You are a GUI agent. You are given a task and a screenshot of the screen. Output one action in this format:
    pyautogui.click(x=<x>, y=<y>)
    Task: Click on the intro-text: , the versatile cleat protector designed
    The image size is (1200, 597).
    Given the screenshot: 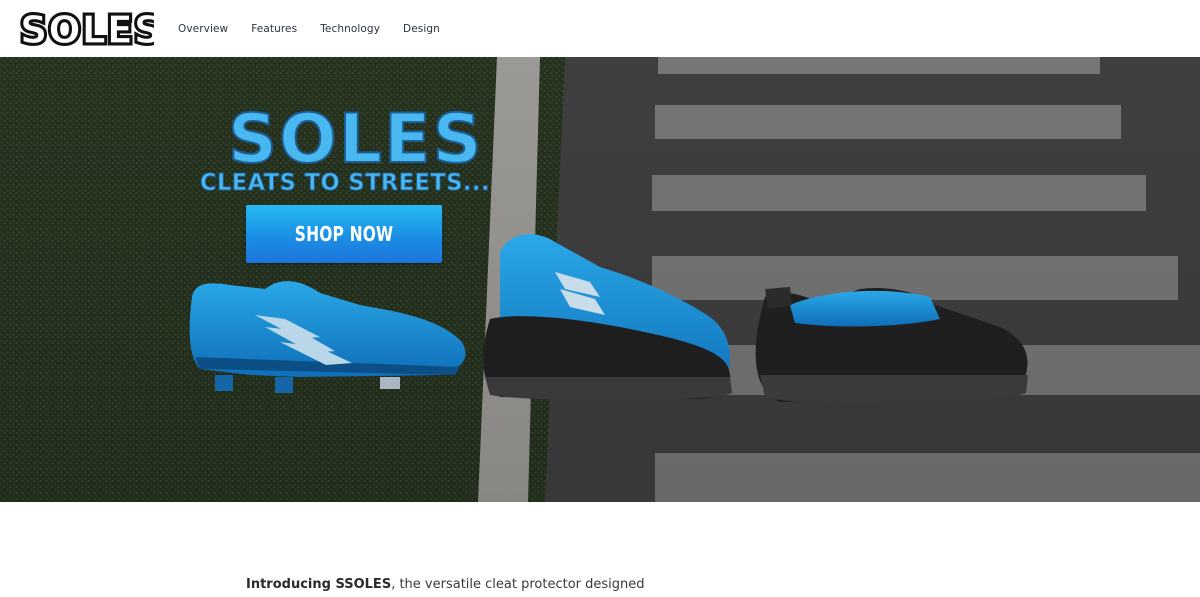 What is the action you would take?
    pyautogui.click(x=518, y=584)
    